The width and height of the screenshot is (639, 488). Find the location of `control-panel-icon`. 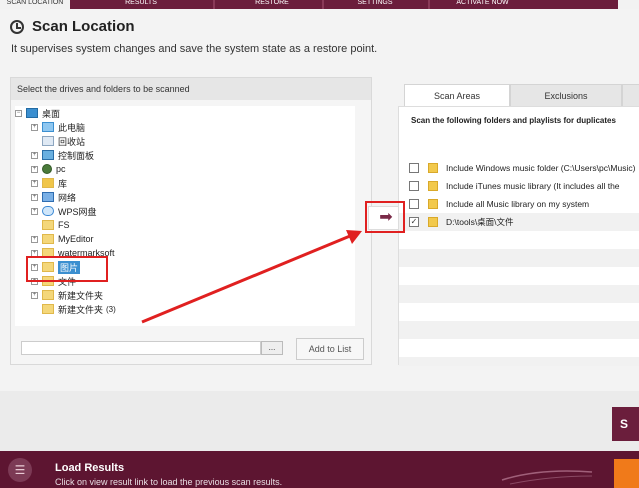

control-panel-icon is located at coordinates (48, 155).